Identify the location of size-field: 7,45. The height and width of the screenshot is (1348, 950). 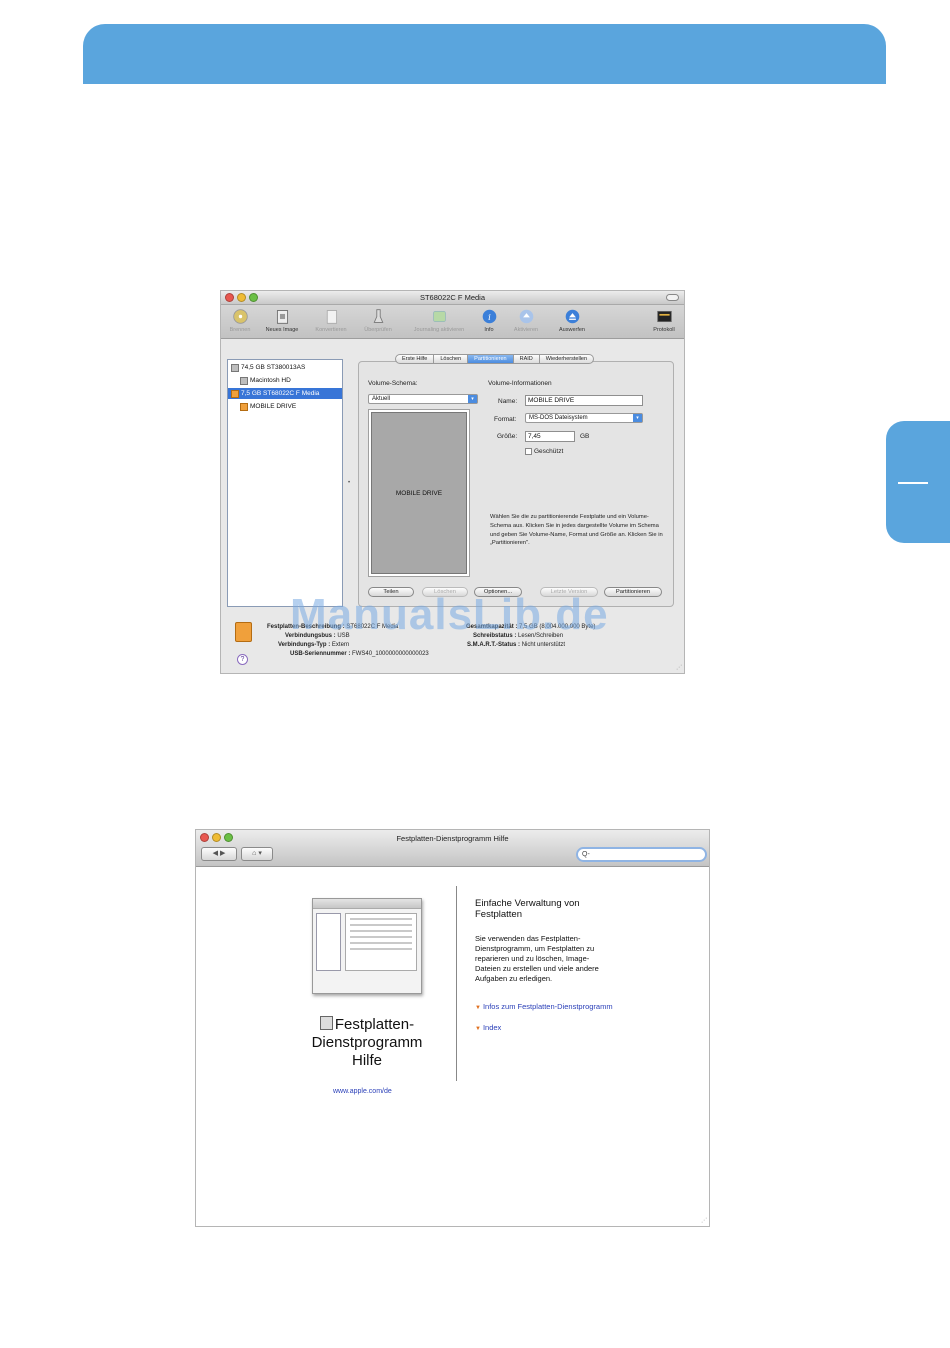
(550, 436).